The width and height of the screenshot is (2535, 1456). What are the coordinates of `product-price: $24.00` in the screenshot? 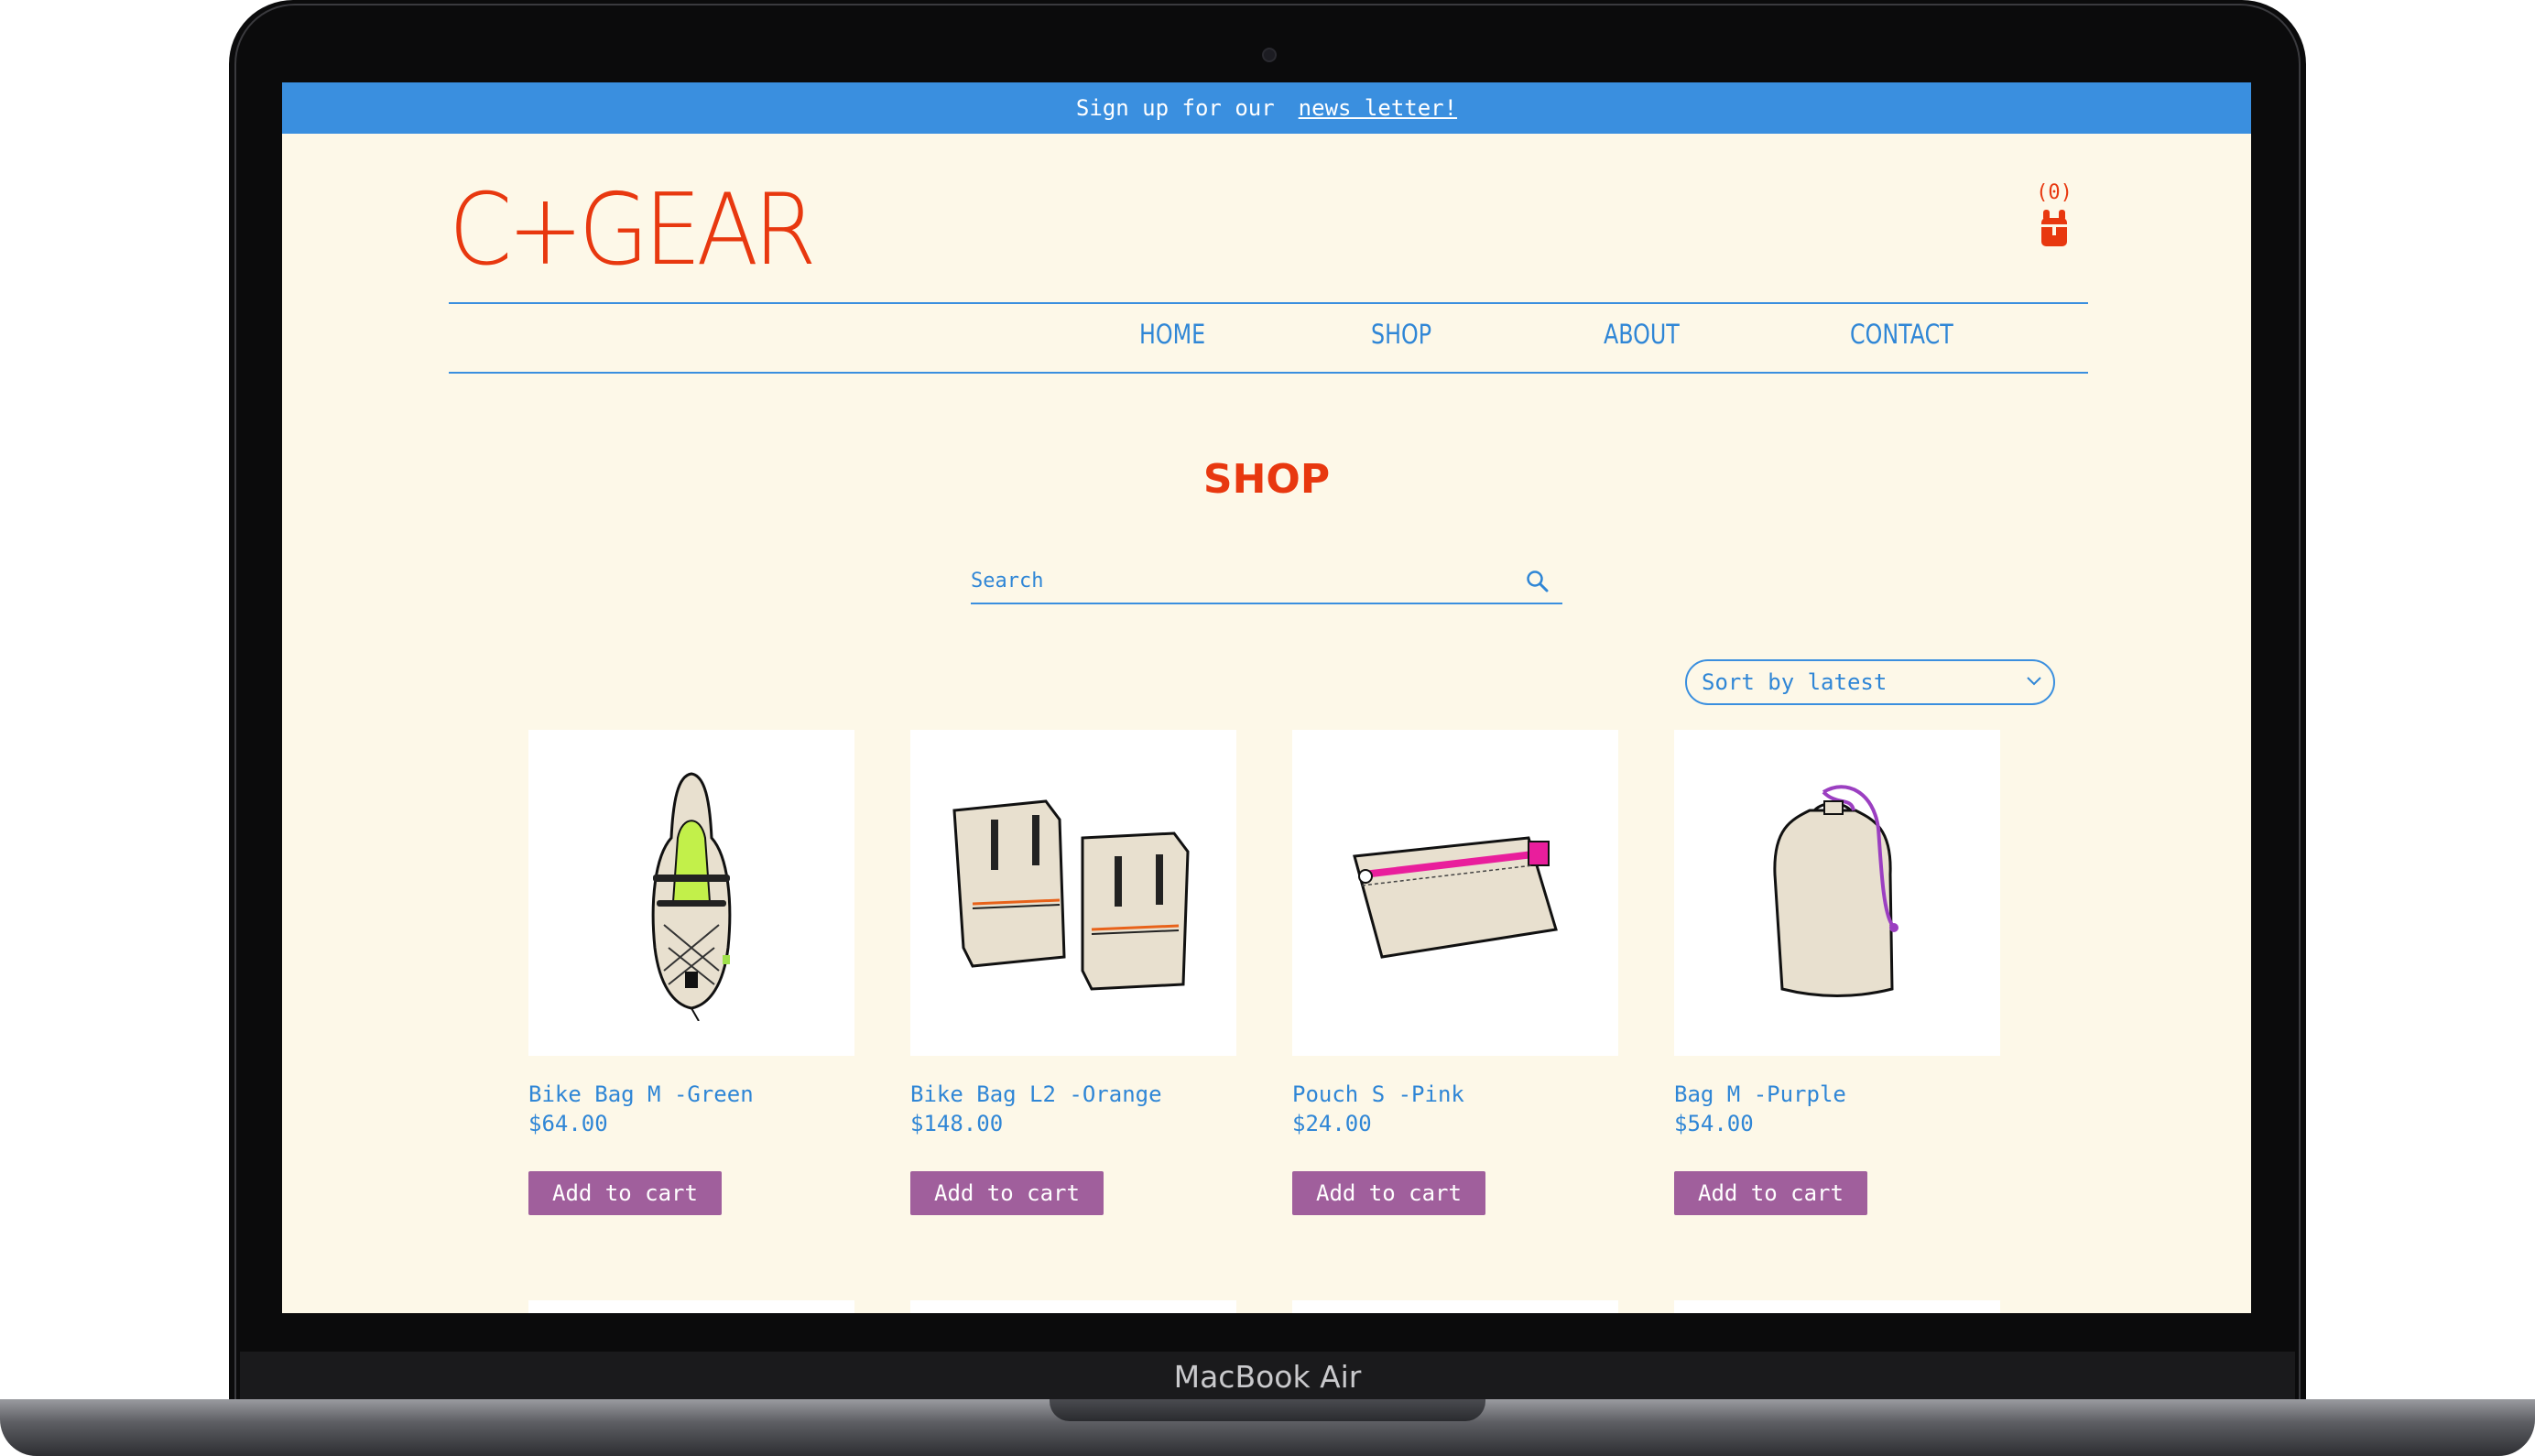 It's located at (1332, 1123).